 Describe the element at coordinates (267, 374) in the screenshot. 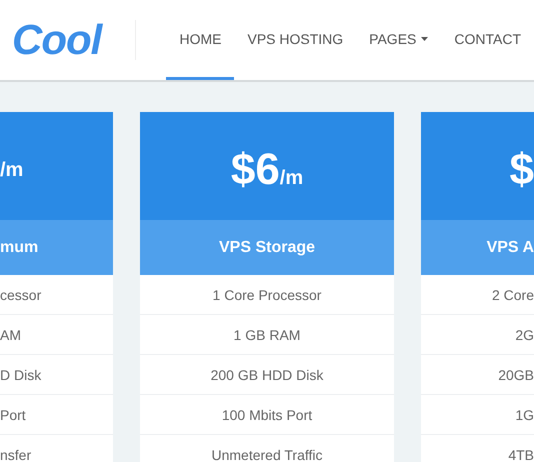

I see `feature-text: 200 GB HDD Disk` at that location.